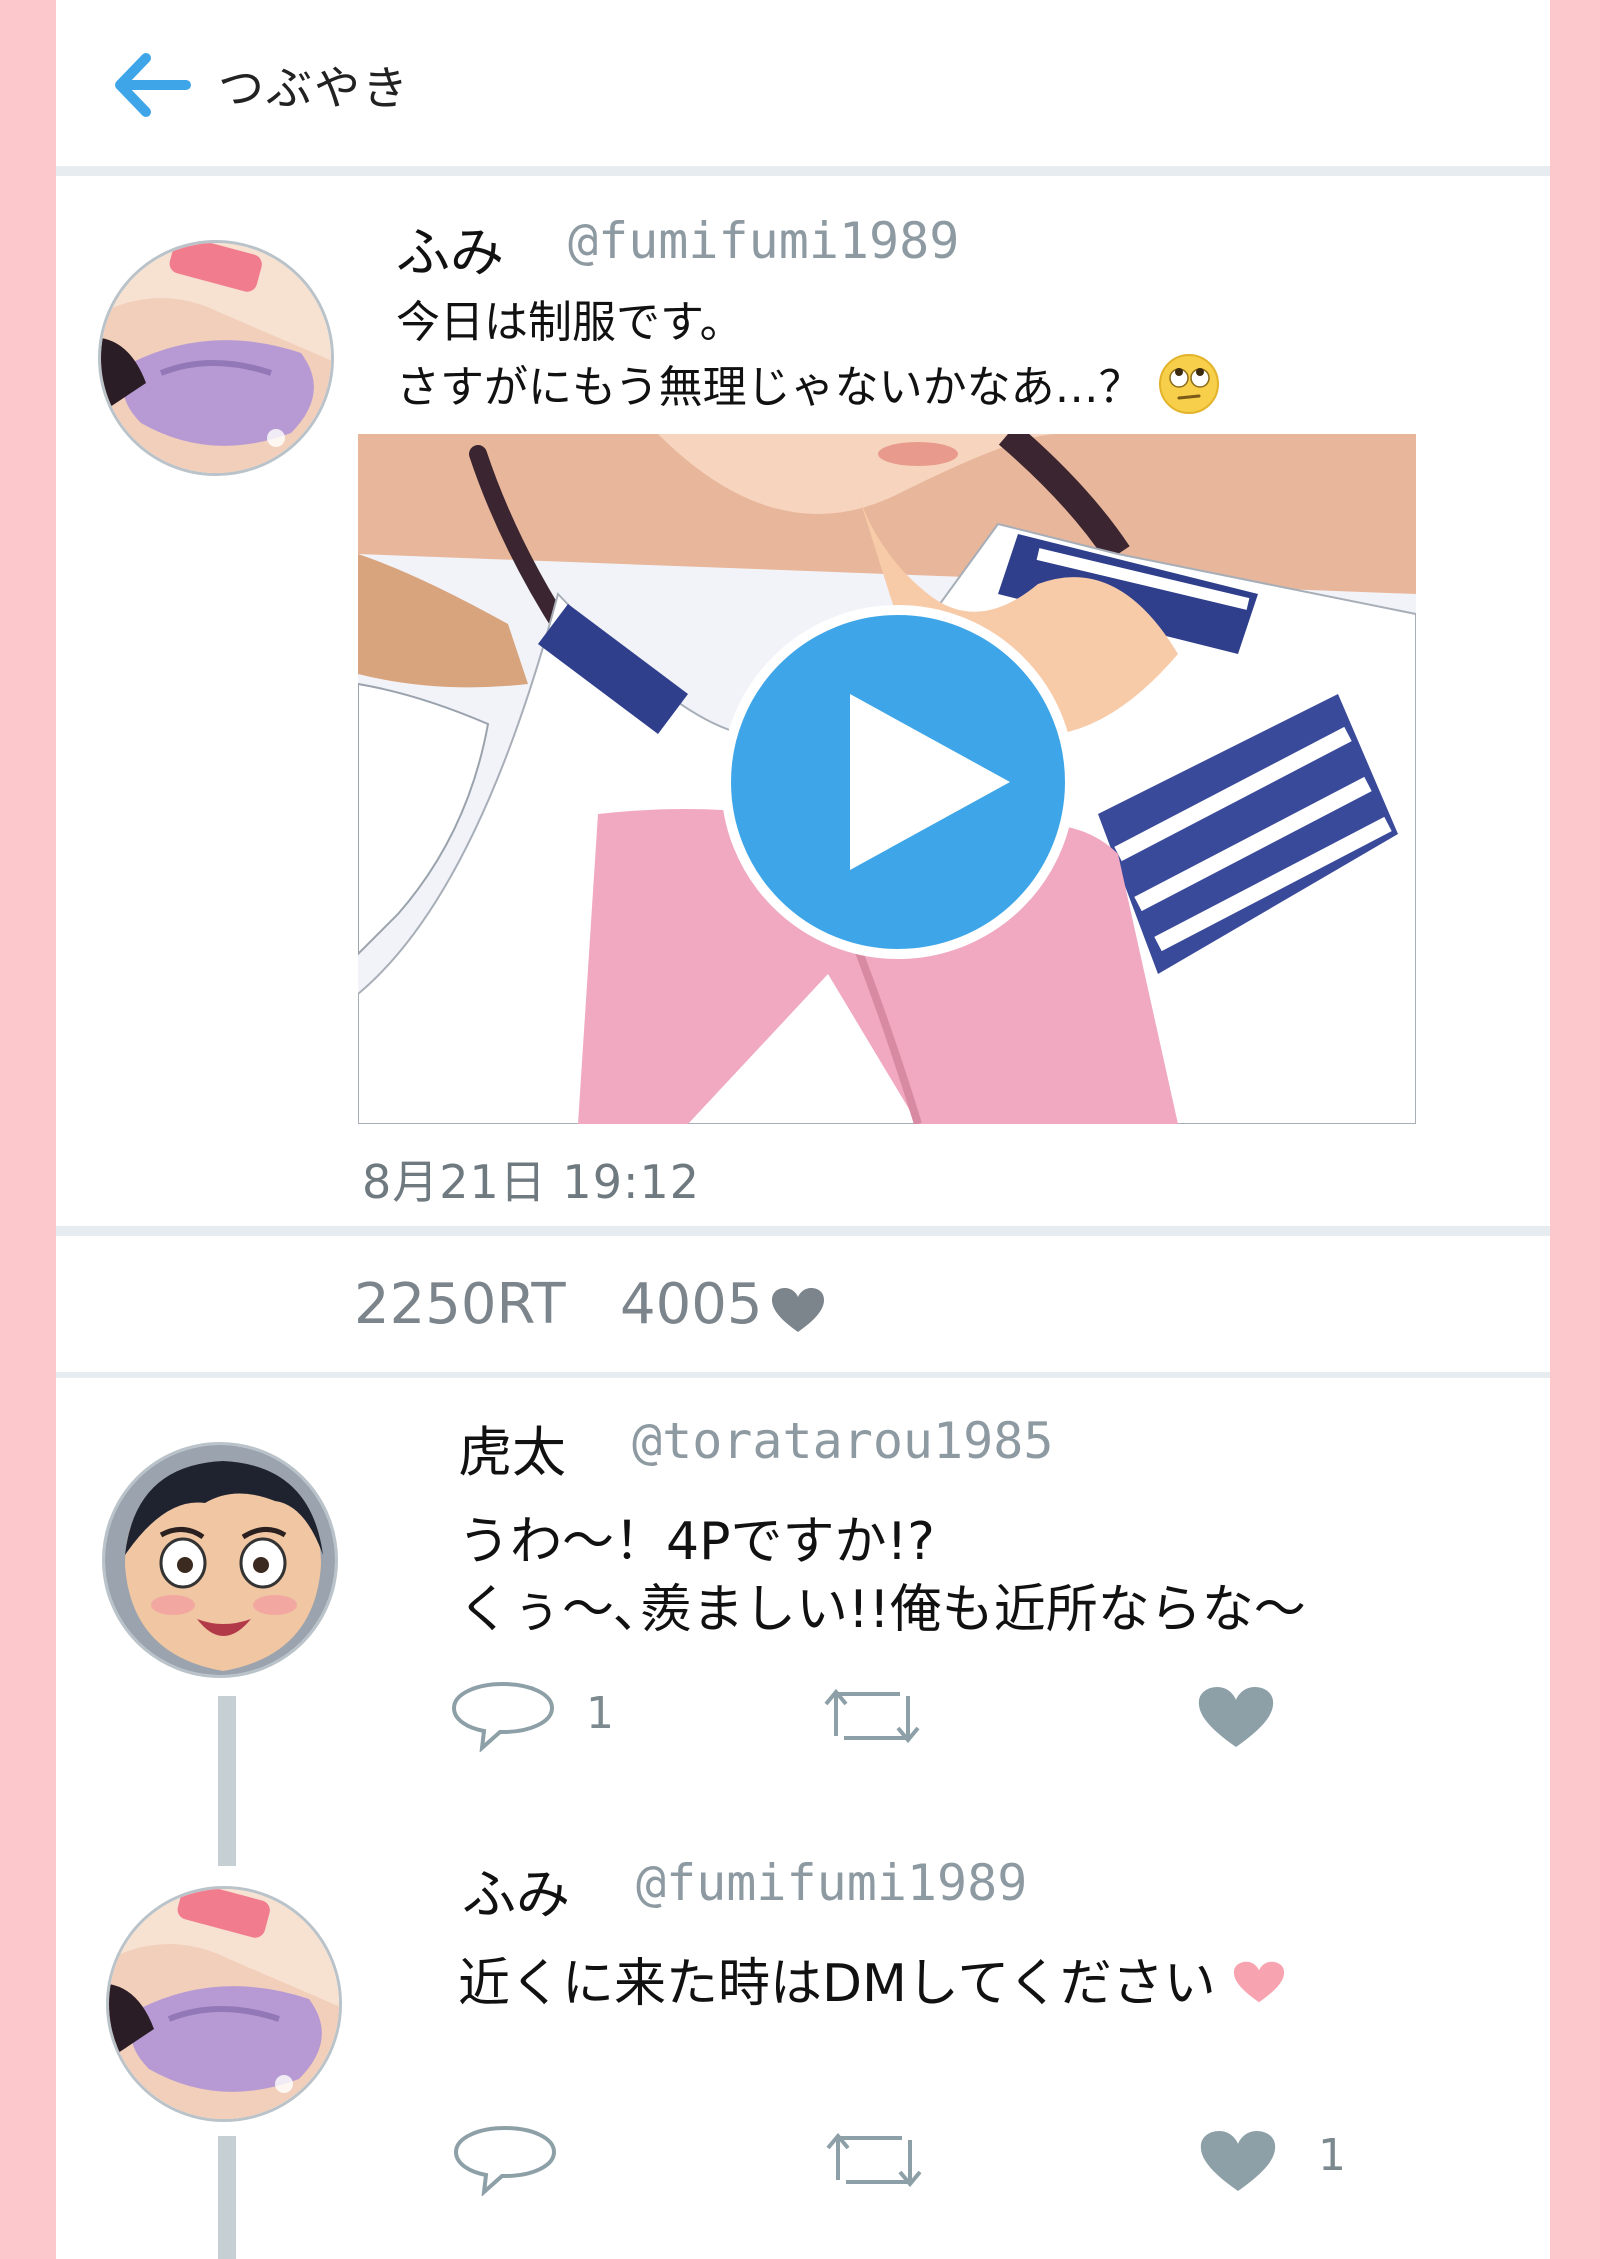 Image resolution: width=1600 pixels, height=2259 pixels. Describe the element at coordinates (803, 84) in the screenshot. I see `header-bar: つぶやき` at that location.